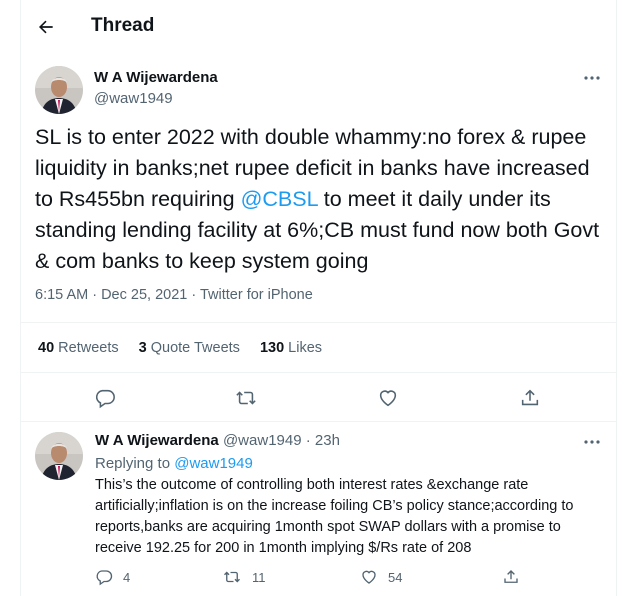 This screenshot has height=596, width=638. What do you see at coordinates (279, 199) in the screenshot?
I see `mention-link: @CBSL` at bounding box center [279, 199].